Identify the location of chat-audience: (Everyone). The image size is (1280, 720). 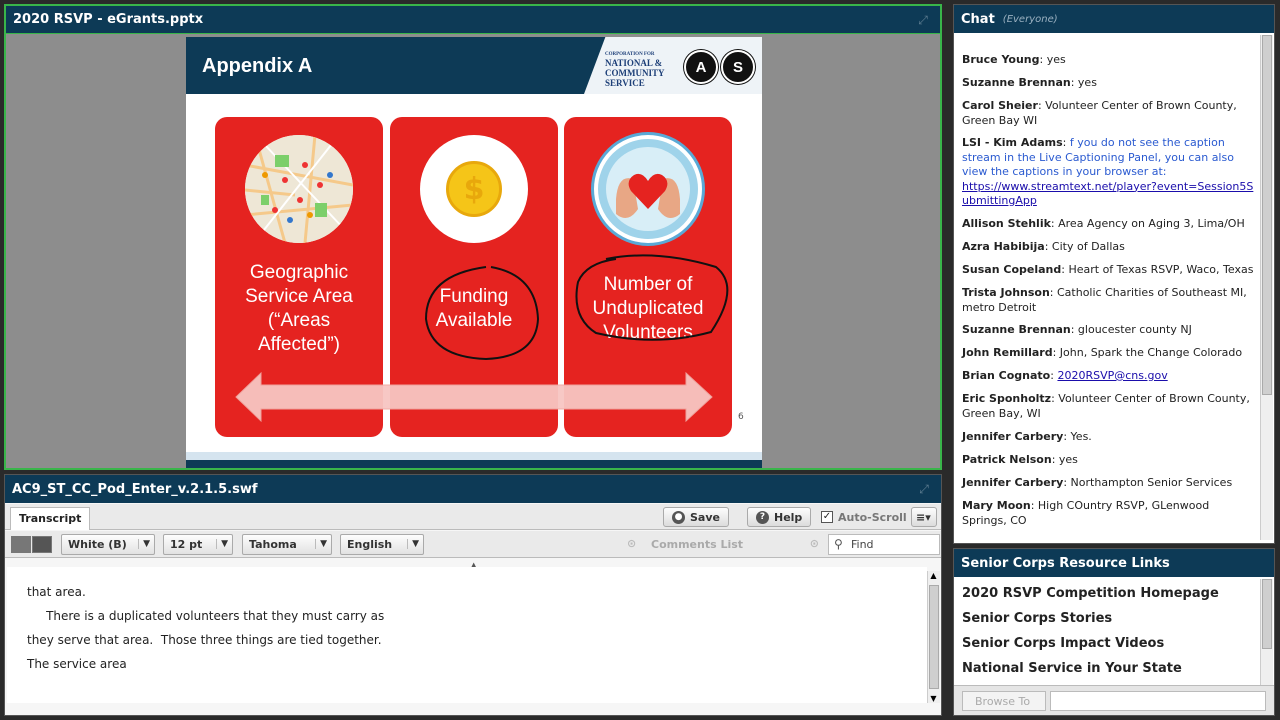
(1030, 19).